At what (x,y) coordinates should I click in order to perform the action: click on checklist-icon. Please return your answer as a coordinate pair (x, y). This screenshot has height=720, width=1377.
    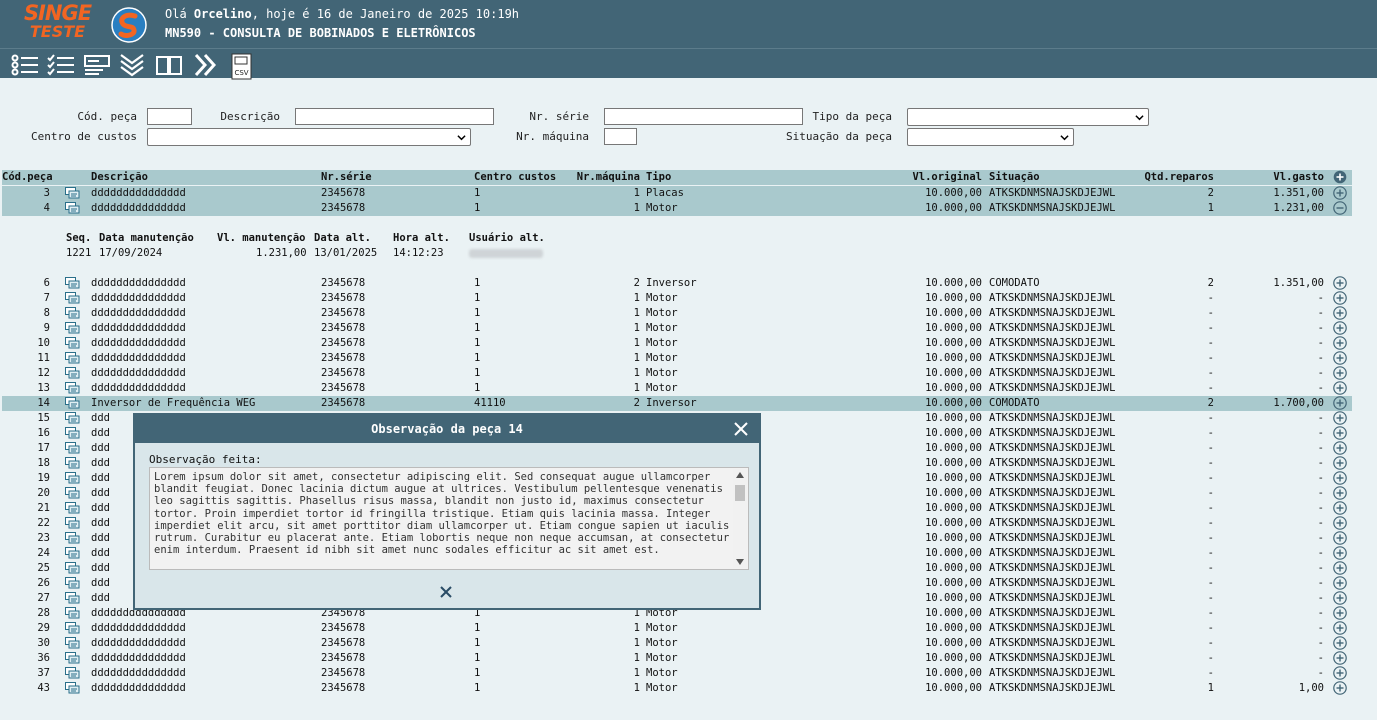
    Looking at the image, I should click on (61, 65).